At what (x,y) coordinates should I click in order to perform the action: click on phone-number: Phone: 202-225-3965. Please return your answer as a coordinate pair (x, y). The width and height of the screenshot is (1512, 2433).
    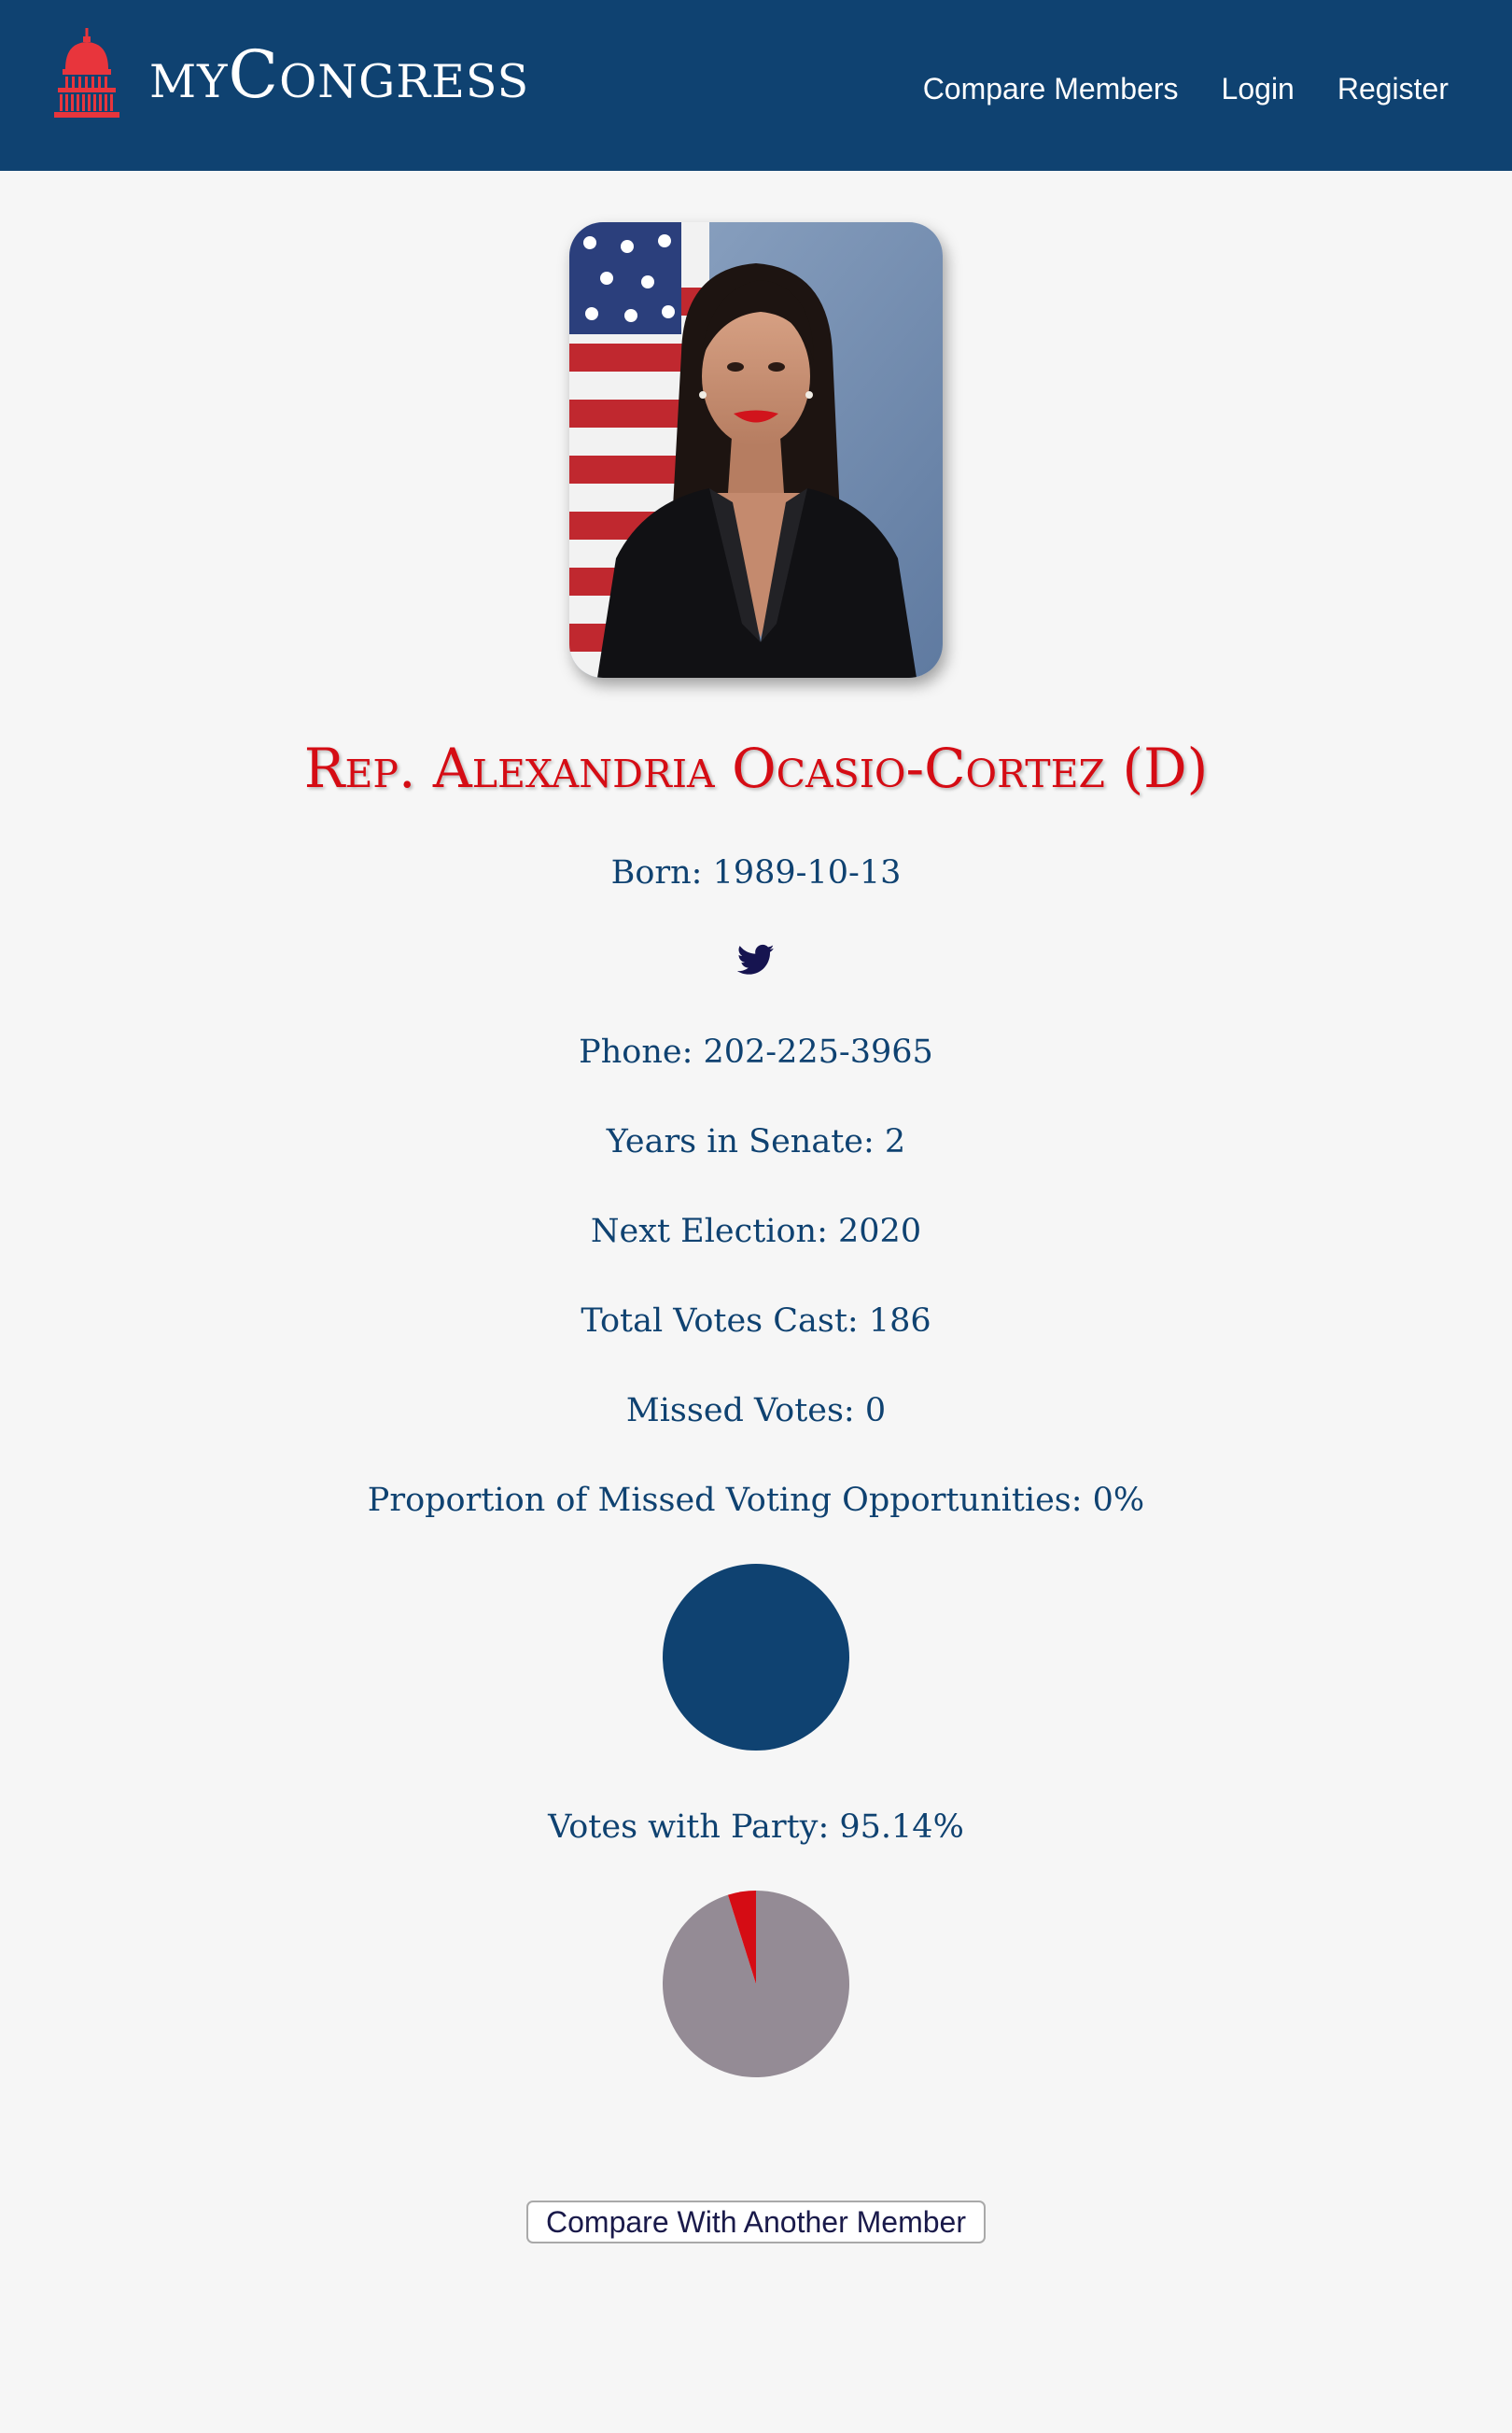
    Looking at the image, I should click on (756, 1052).